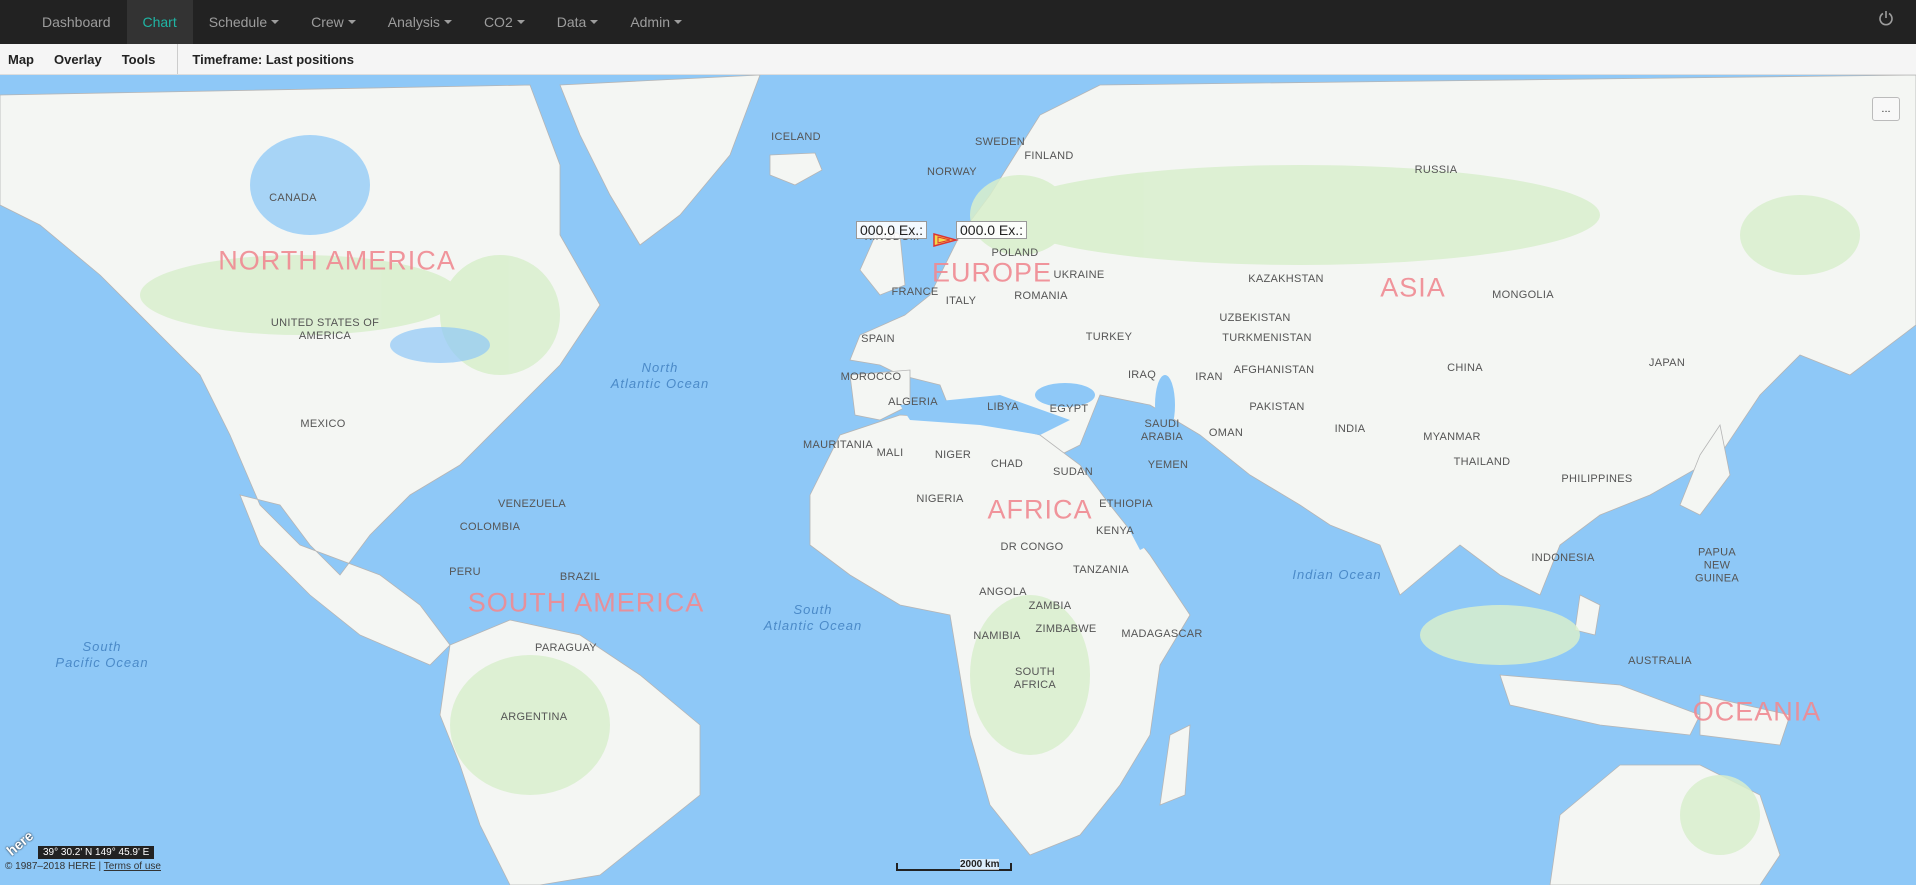 Image resolution: width=1916 pixels, height=885 pixels. What do you see at coordinates (54, 866) in the screenshot?
I see `copyright-text: © 1987–2018 HERE |` at bounding box center [54, 866].